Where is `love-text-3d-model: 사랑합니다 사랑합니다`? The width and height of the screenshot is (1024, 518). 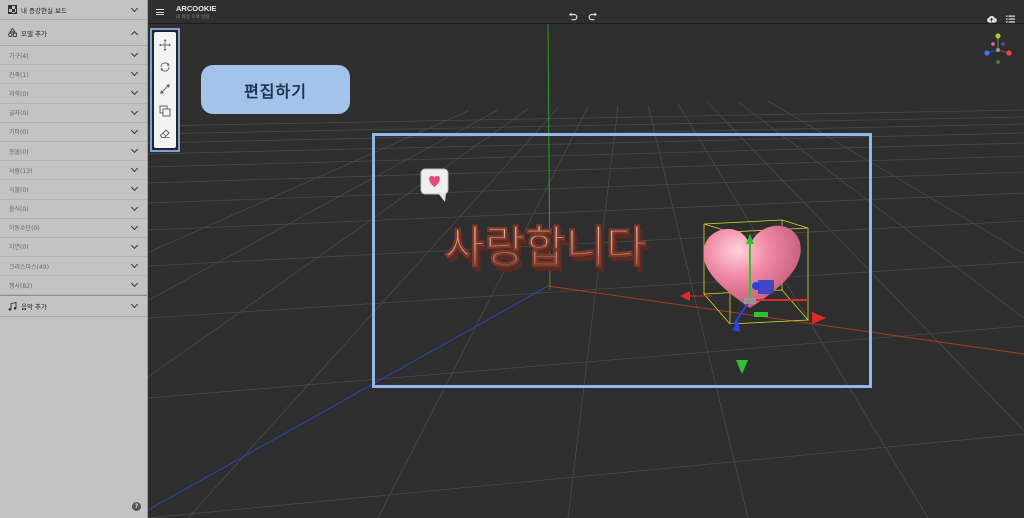
love-text-3d-model: 사랑합니다 사랑합니다 is located at coordinates (566, 245).